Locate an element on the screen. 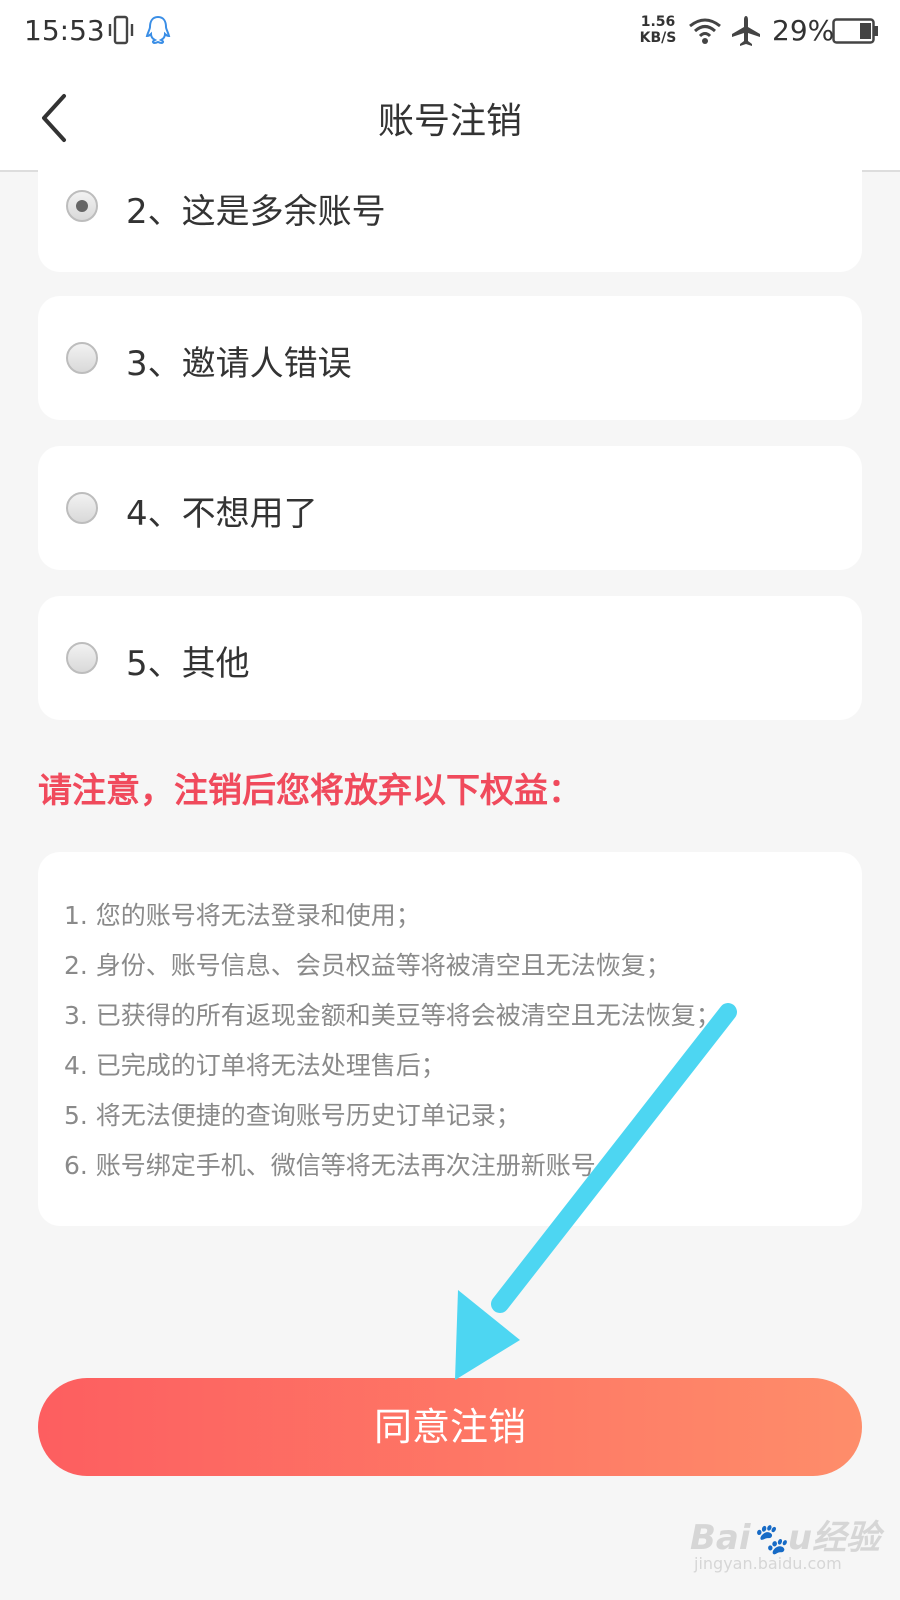  net-speed-unit: KB/S is located at coordinates (658, 38).